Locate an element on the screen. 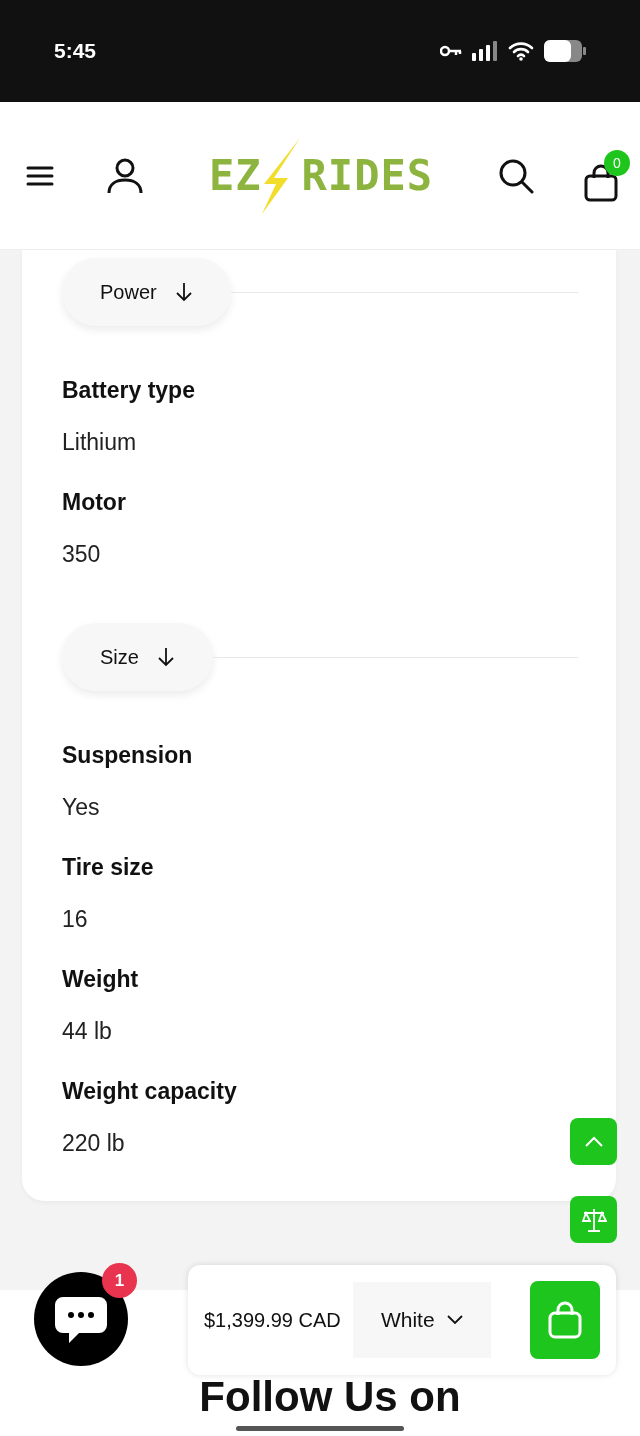 This screenshot has height=1436, width=640. user-icon is located at coordinates (125, 175).